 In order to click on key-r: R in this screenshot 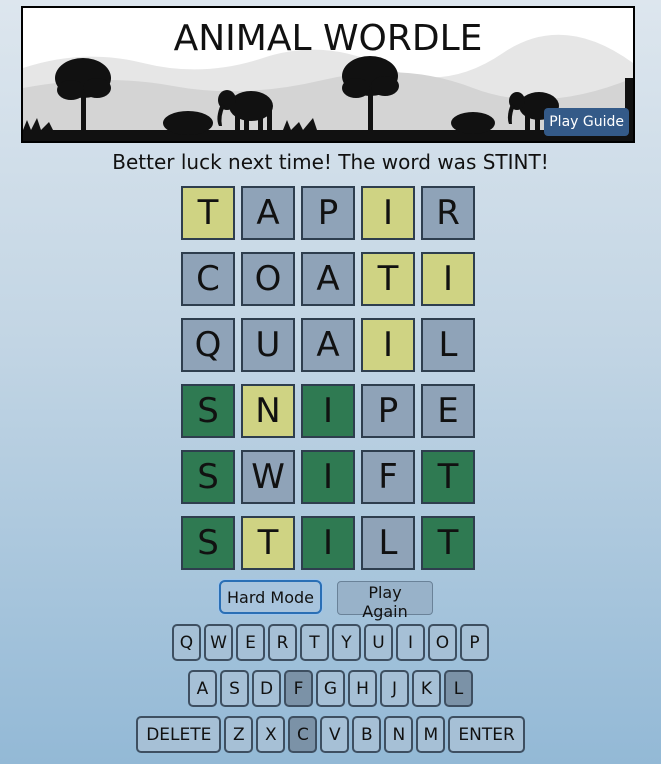, I will do `click(282, 642)`.